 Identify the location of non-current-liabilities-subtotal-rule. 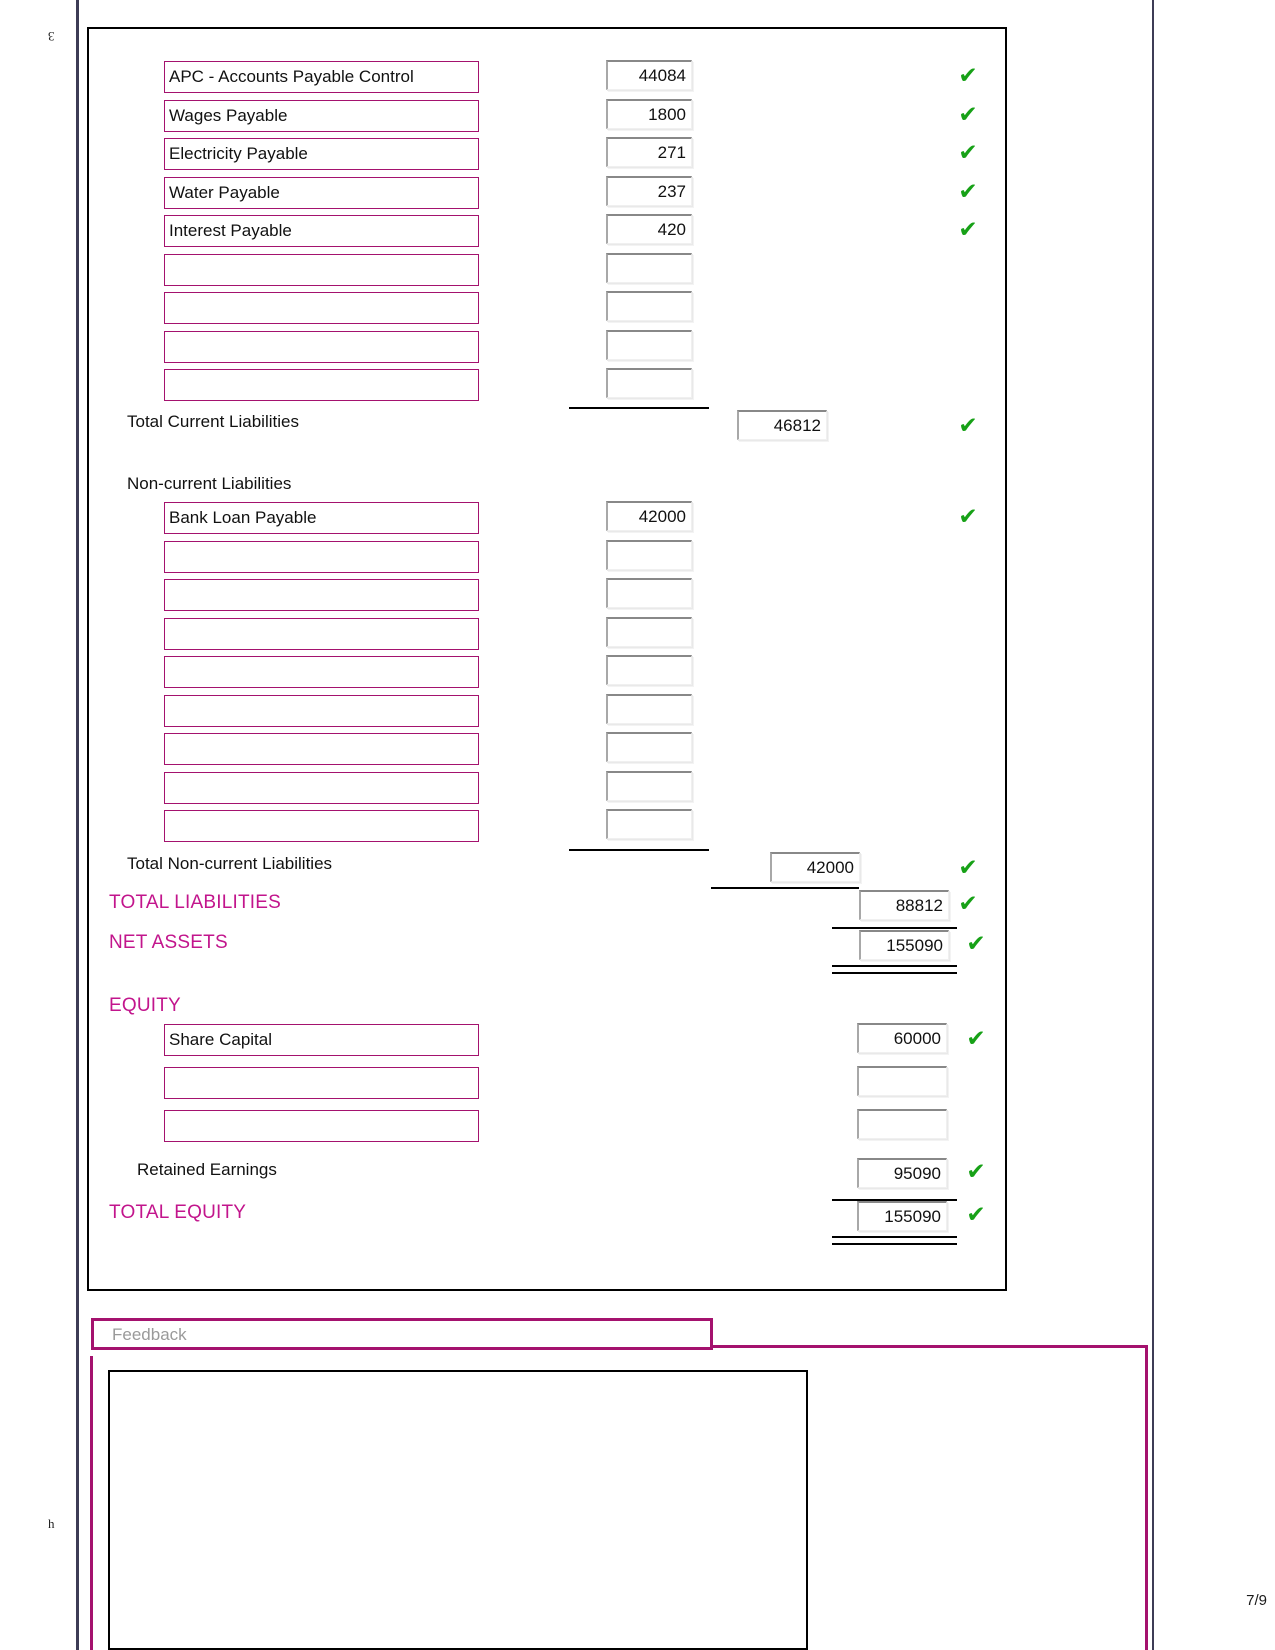
(639, 850).